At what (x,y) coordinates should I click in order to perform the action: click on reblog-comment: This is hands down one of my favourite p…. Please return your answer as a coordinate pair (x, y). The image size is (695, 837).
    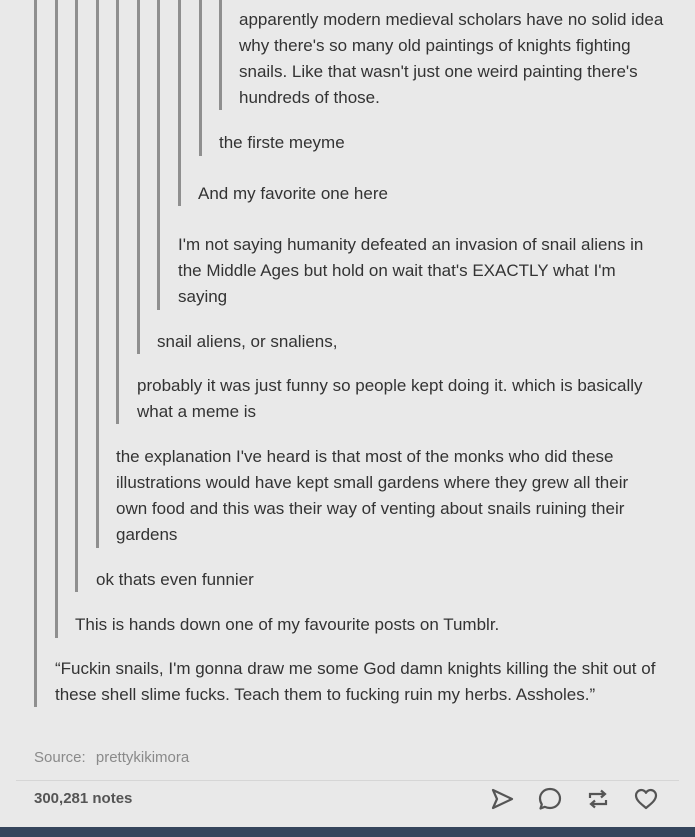
    Looking at the image, I should click on (287, 624).